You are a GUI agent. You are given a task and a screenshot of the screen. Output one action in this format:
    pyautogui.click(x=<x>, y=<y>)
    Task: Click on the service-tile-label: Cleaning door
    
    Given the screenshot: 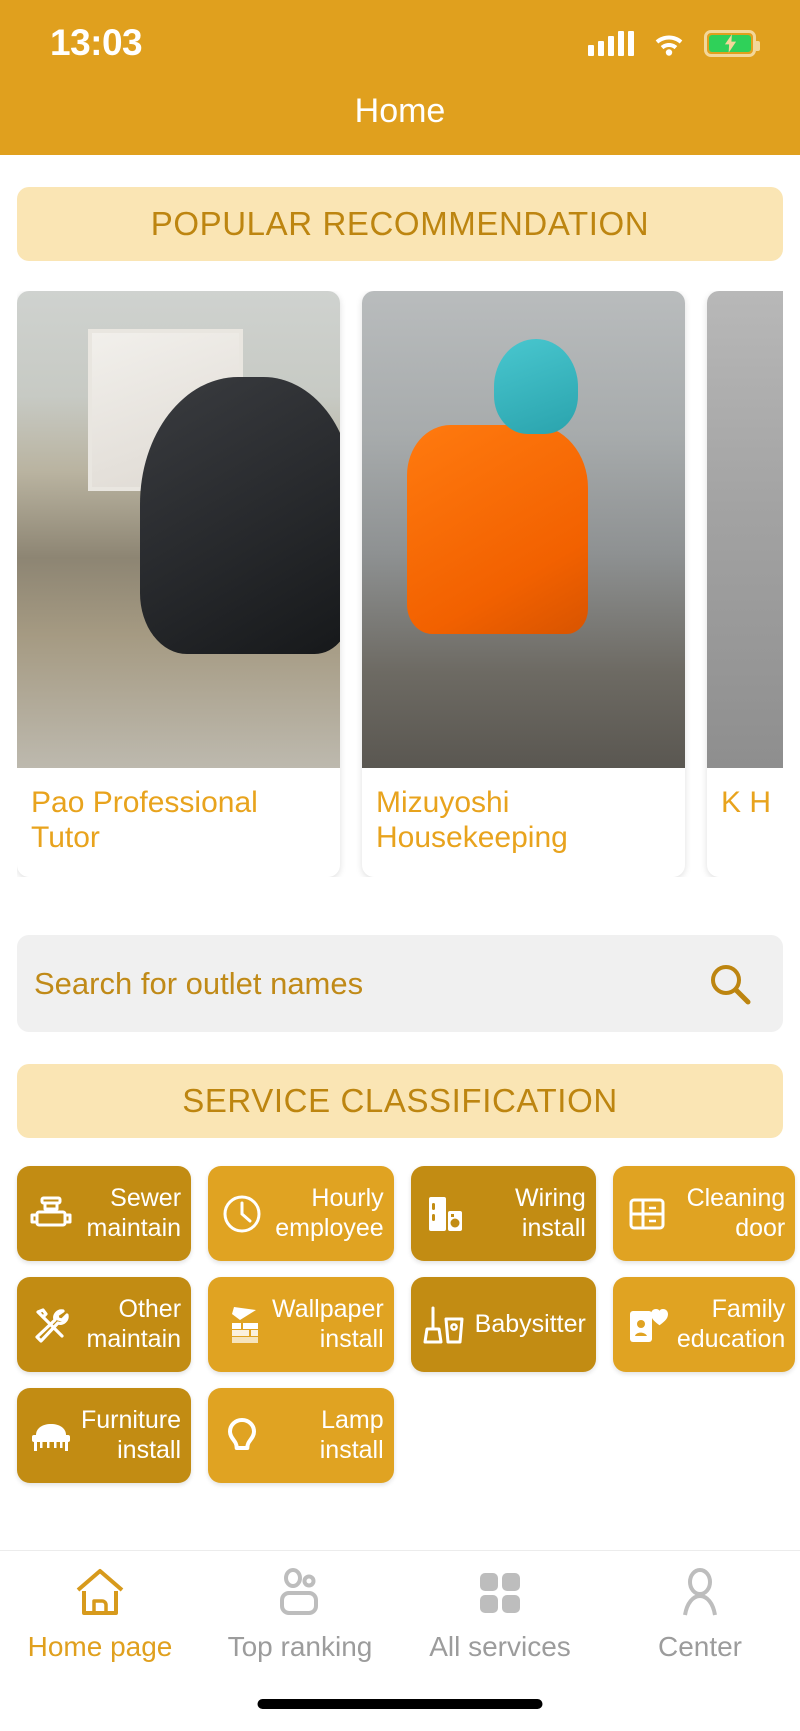 What is the action you would take?
    pyautogui.click(x=736, y=1213)
    